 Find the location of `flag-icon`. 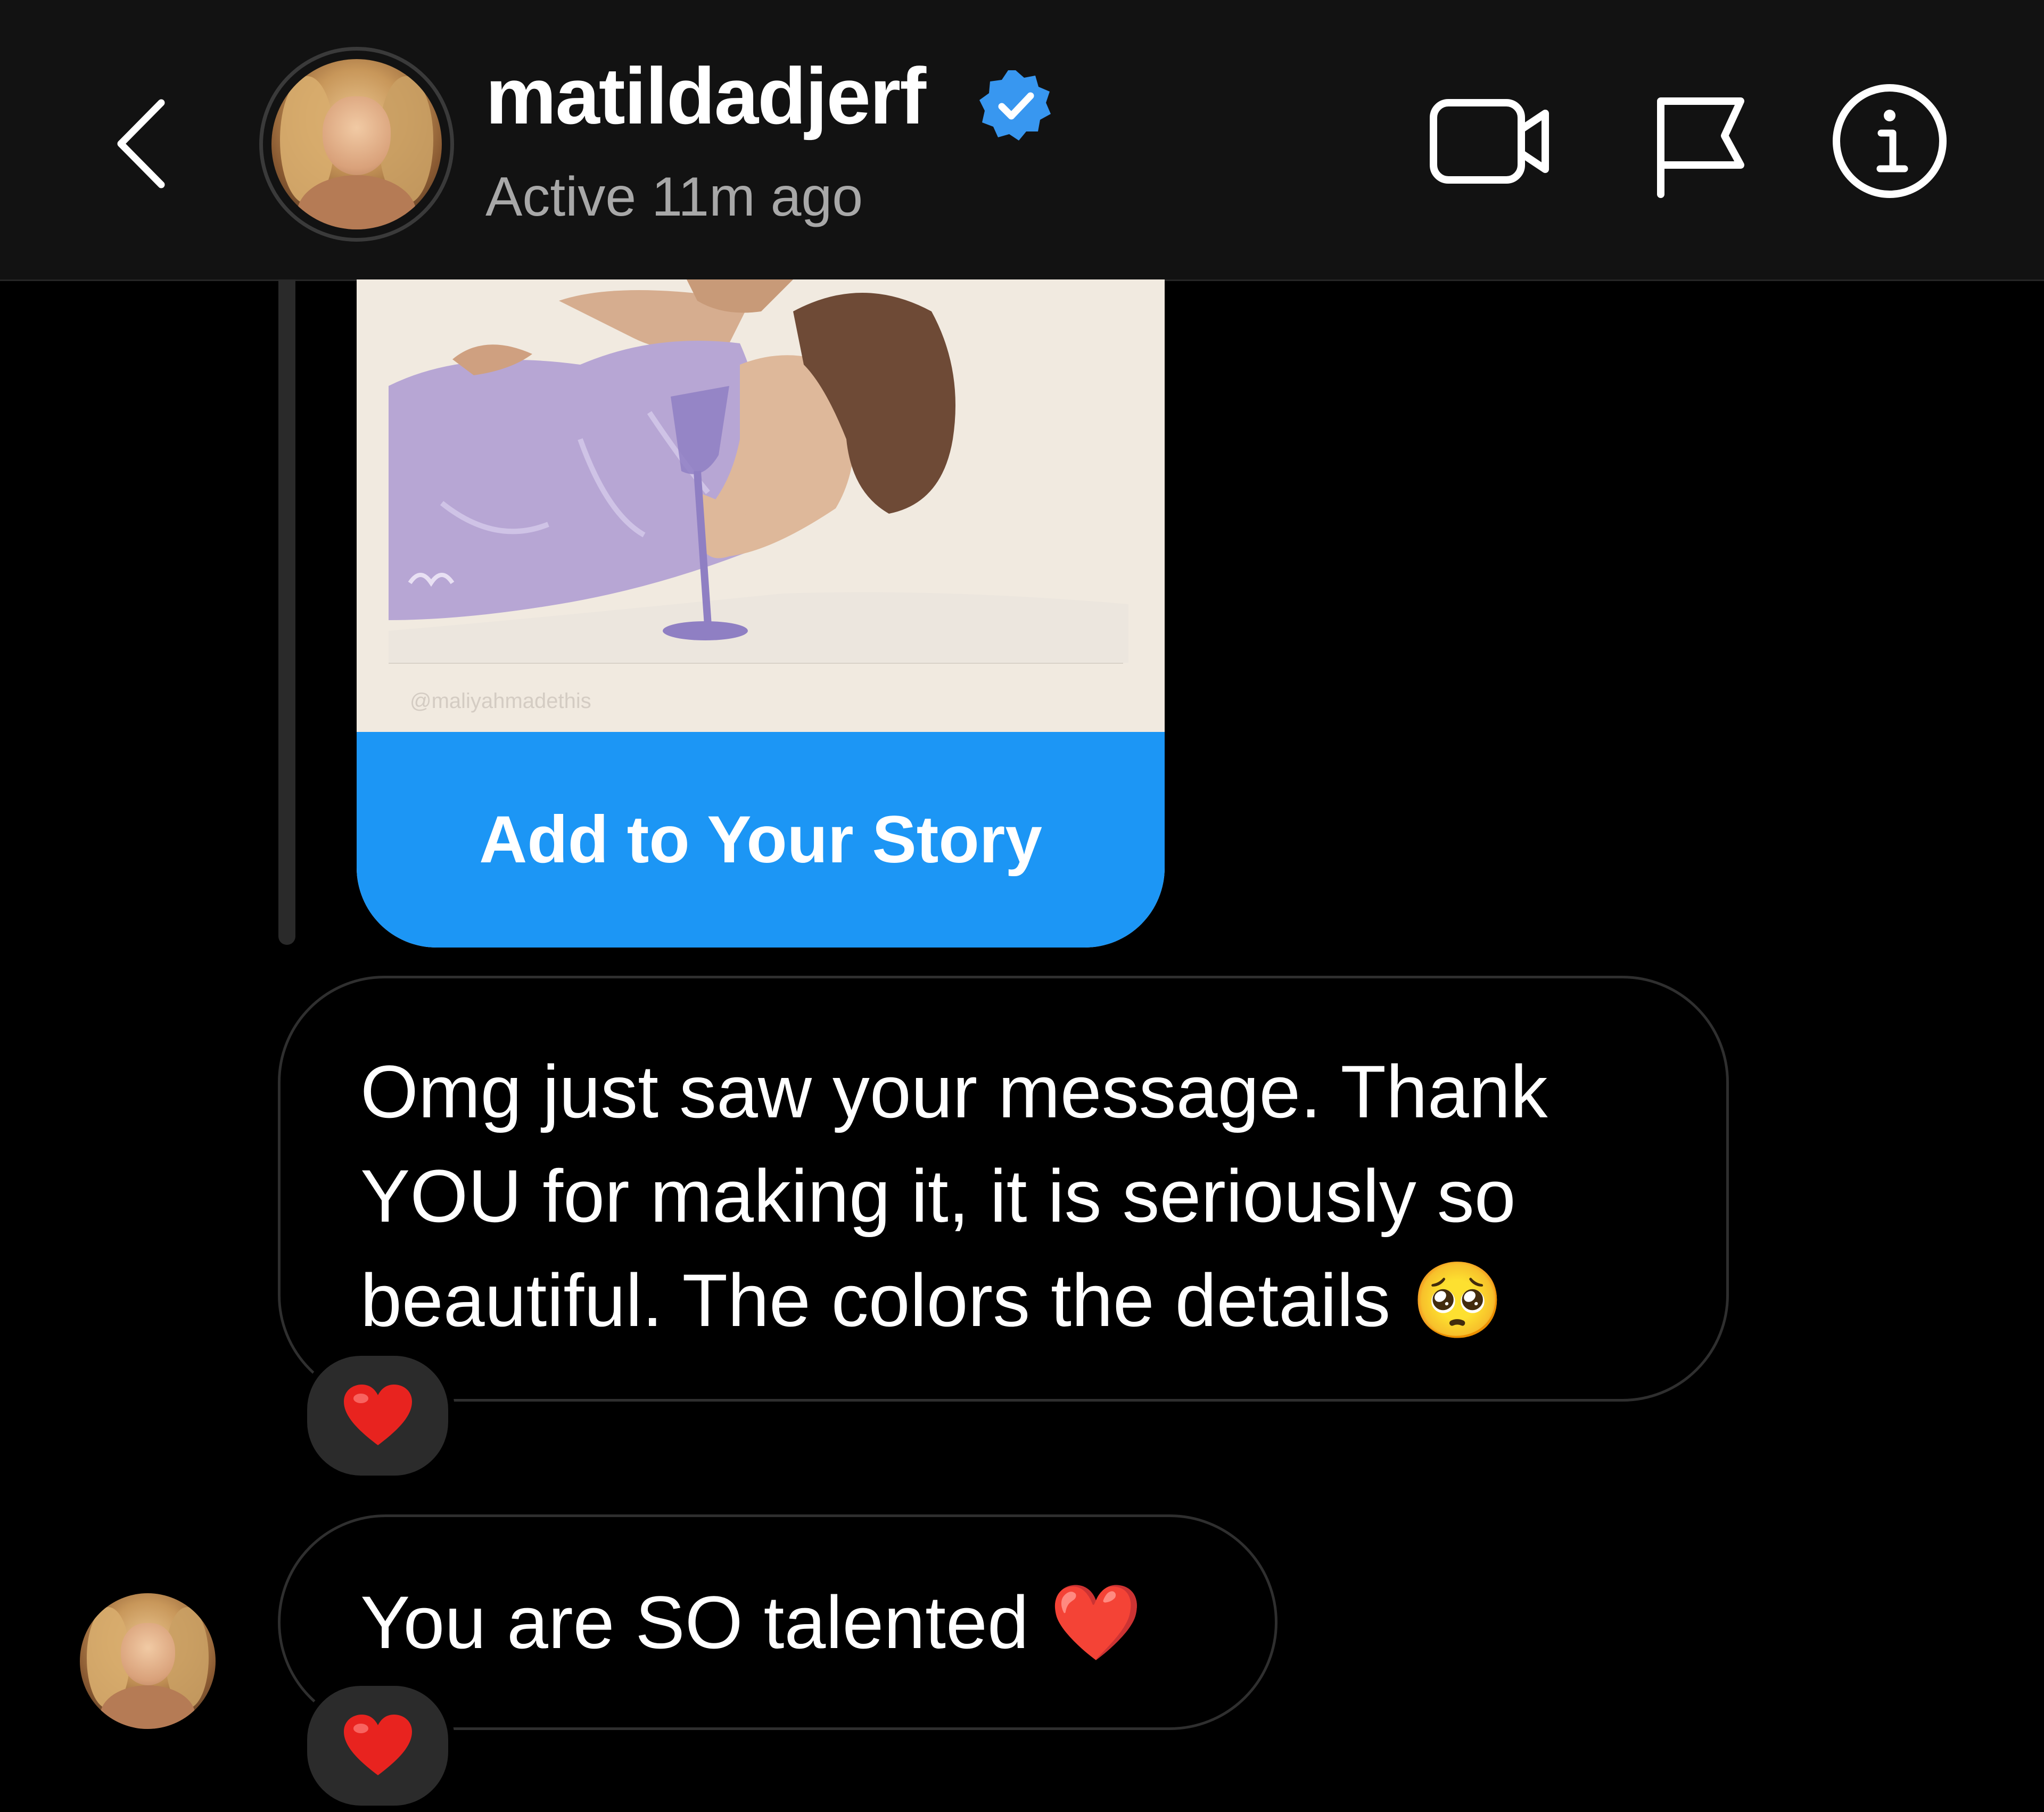

flag-icon is located at coordinates (1700, 147).